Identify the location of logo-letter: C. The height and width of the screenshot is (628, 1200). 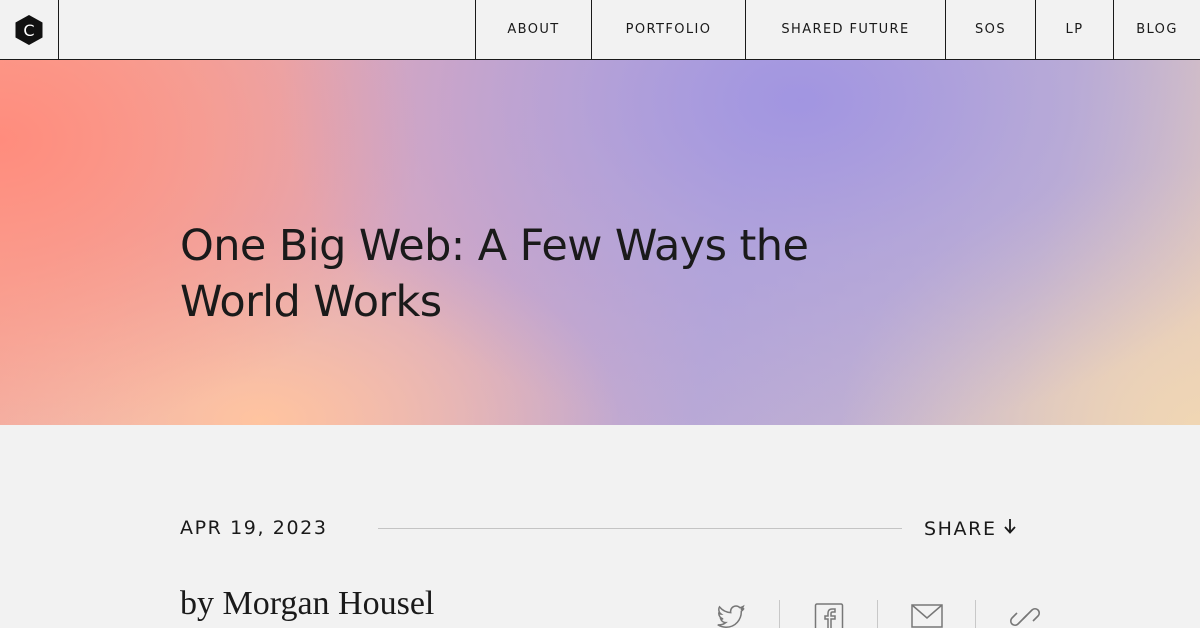
(28, 30).